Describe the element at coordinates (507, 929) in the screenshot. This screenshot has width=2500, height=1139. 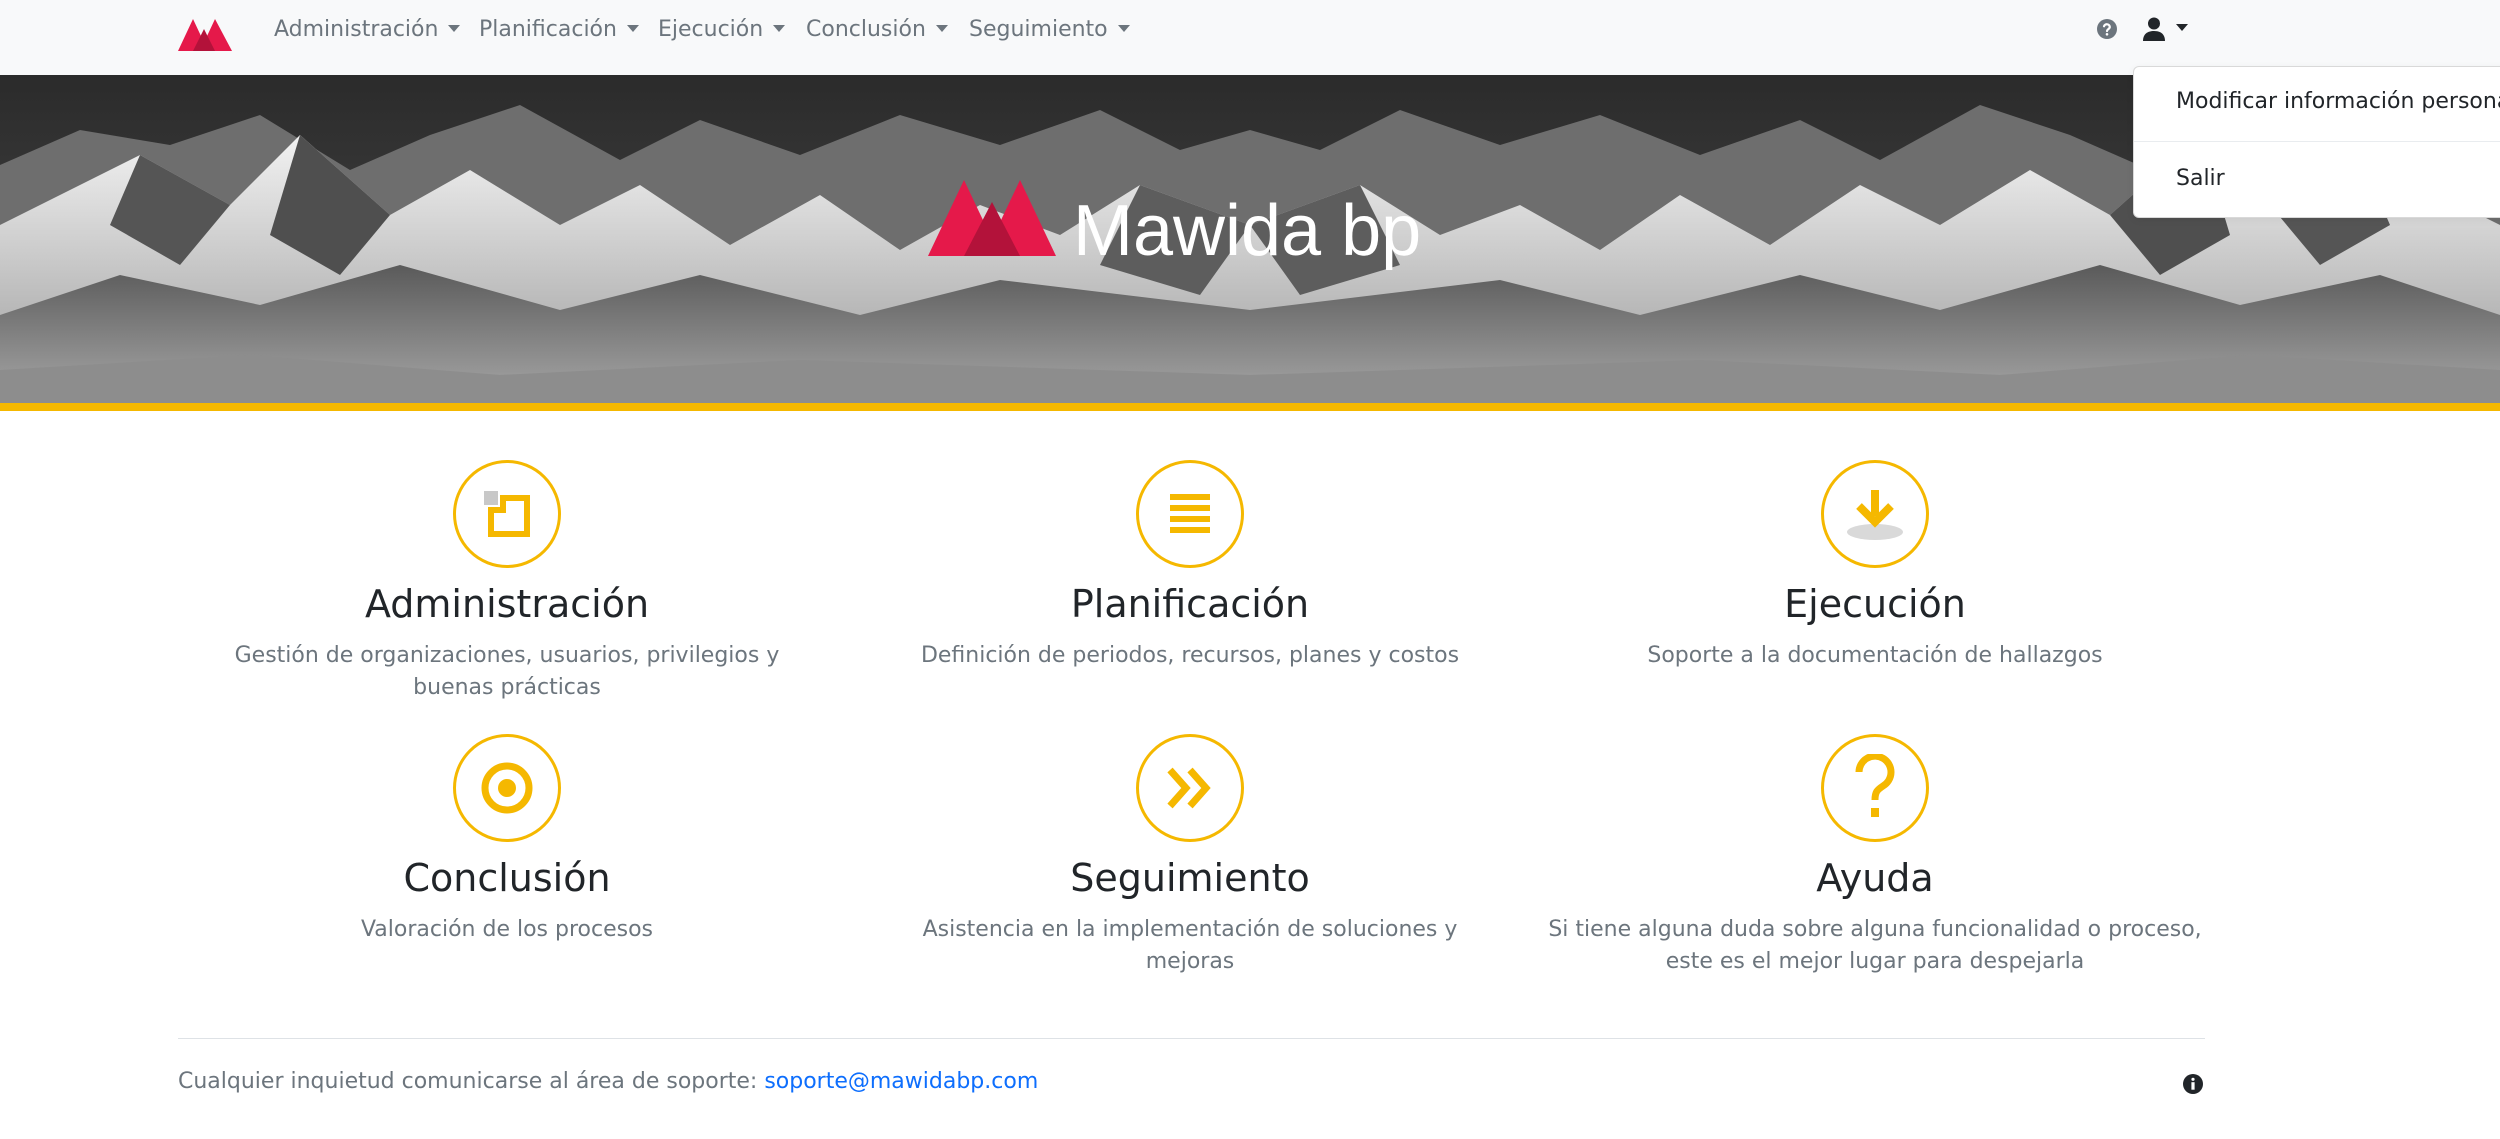
I see `feature-description: Valoración de los procesos` at that location.